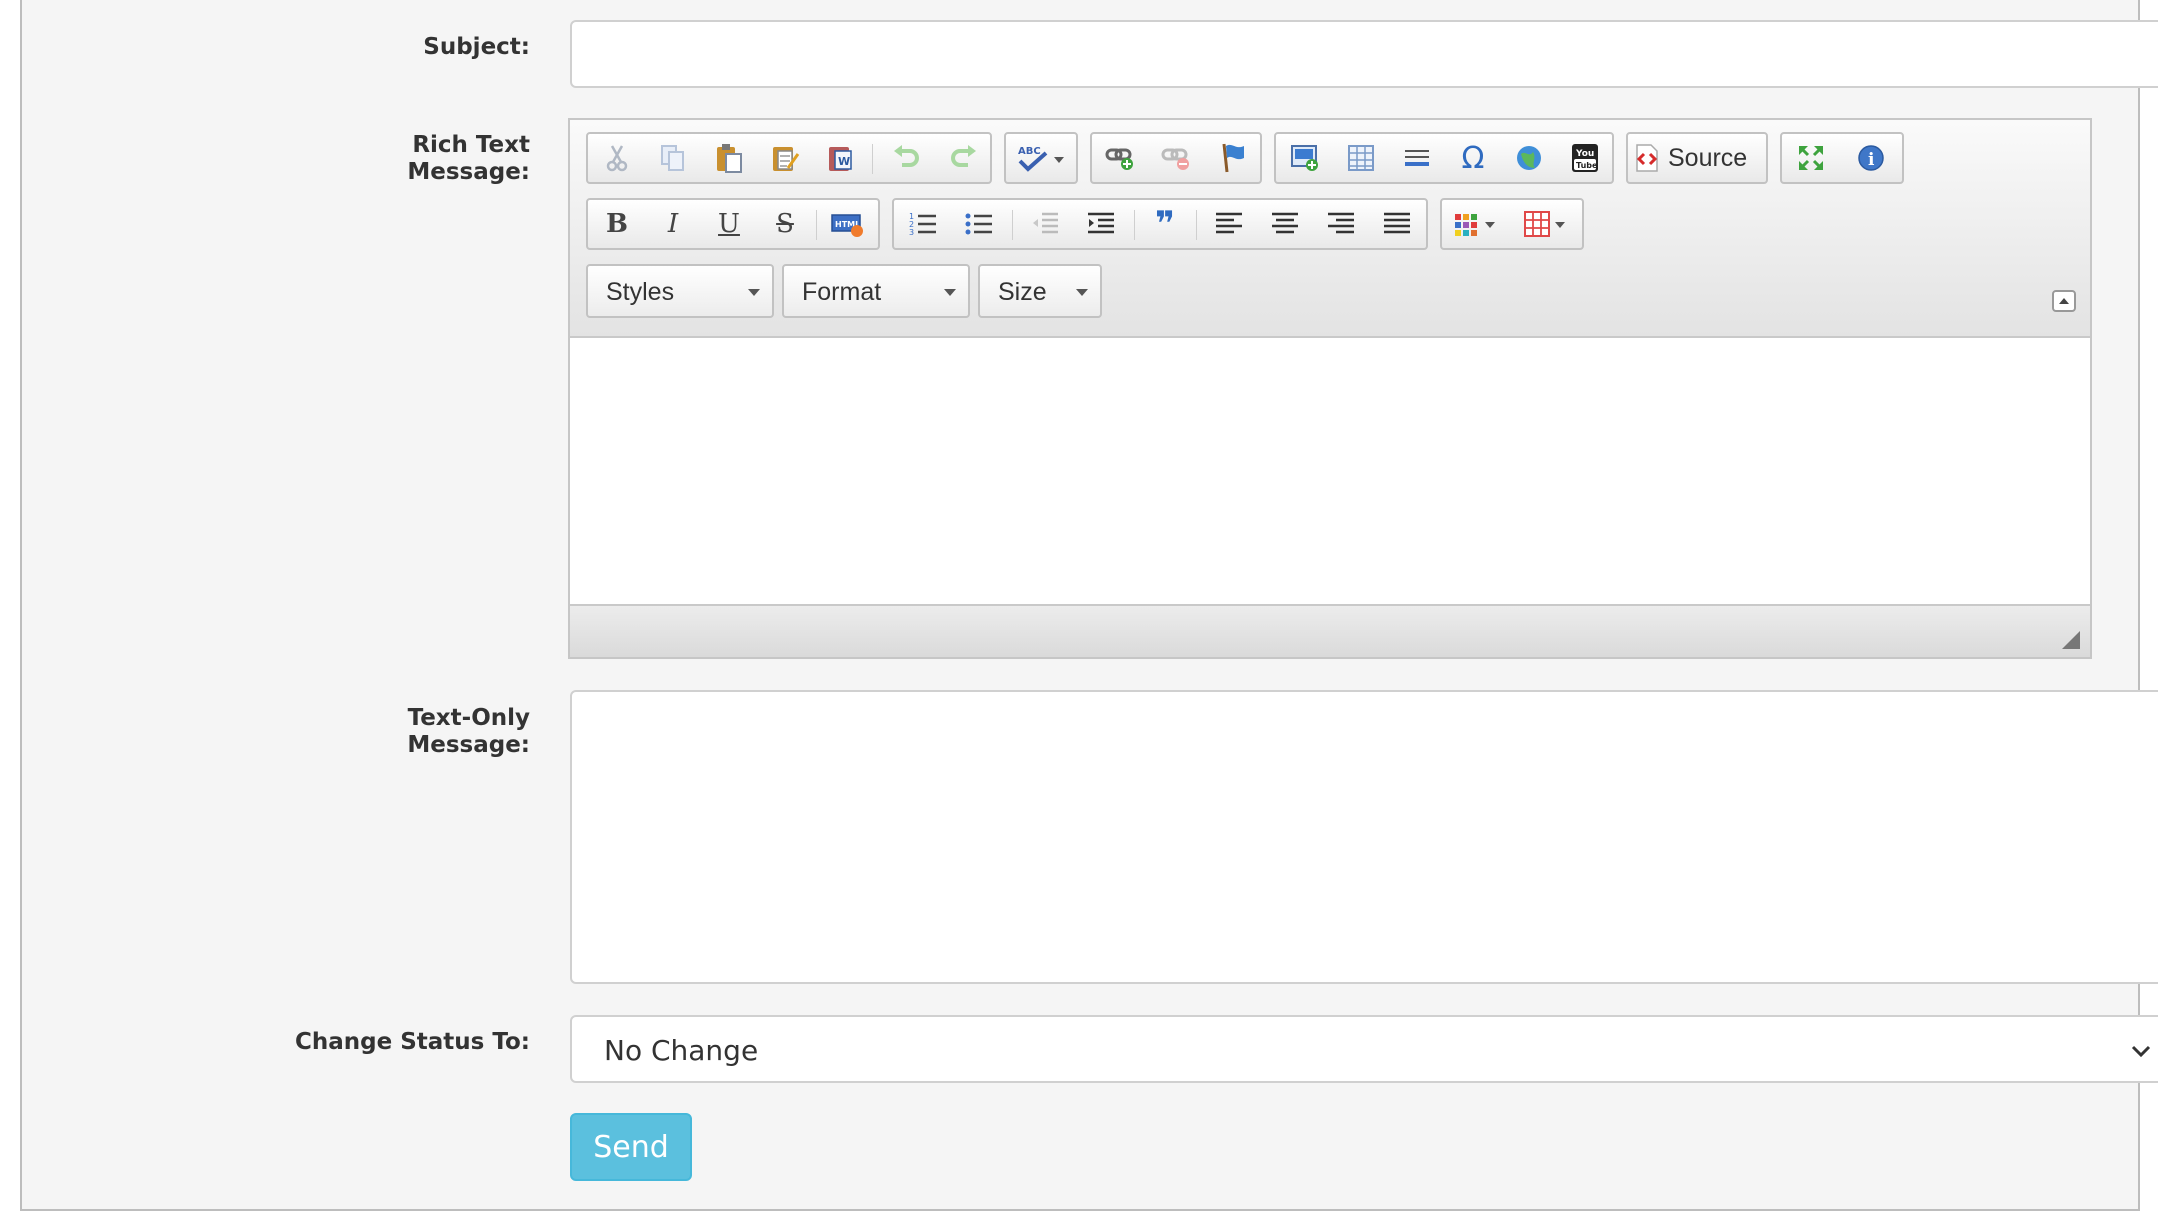 The height and width of the screenshot is (1230, 2158). I want to click on youtube-icon: You Tube, so click(1585, 158).